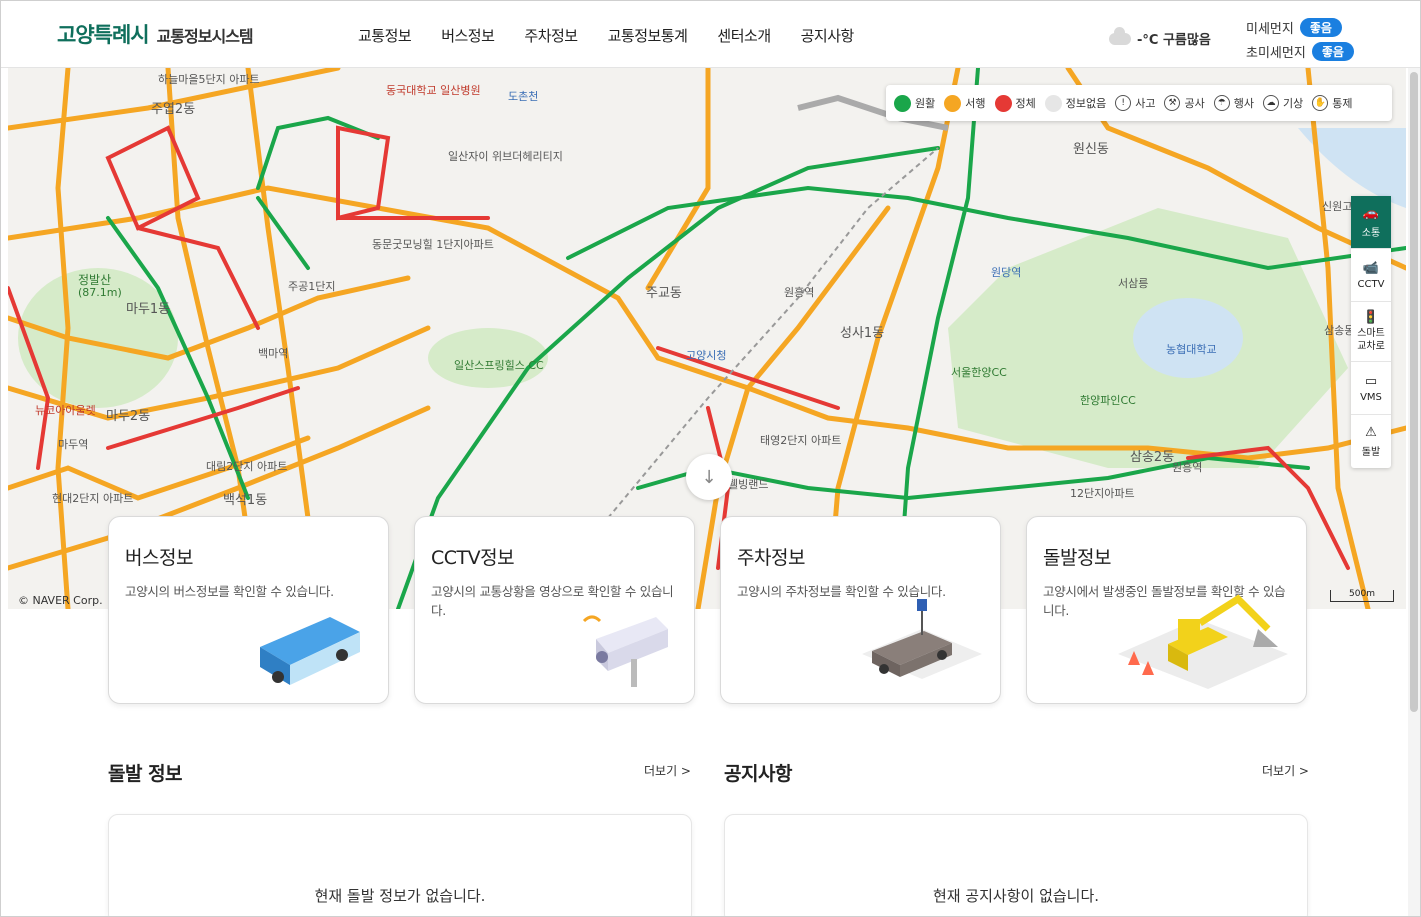  I want to click on incident-section-title: 돌발 정보, so click(145, 774).